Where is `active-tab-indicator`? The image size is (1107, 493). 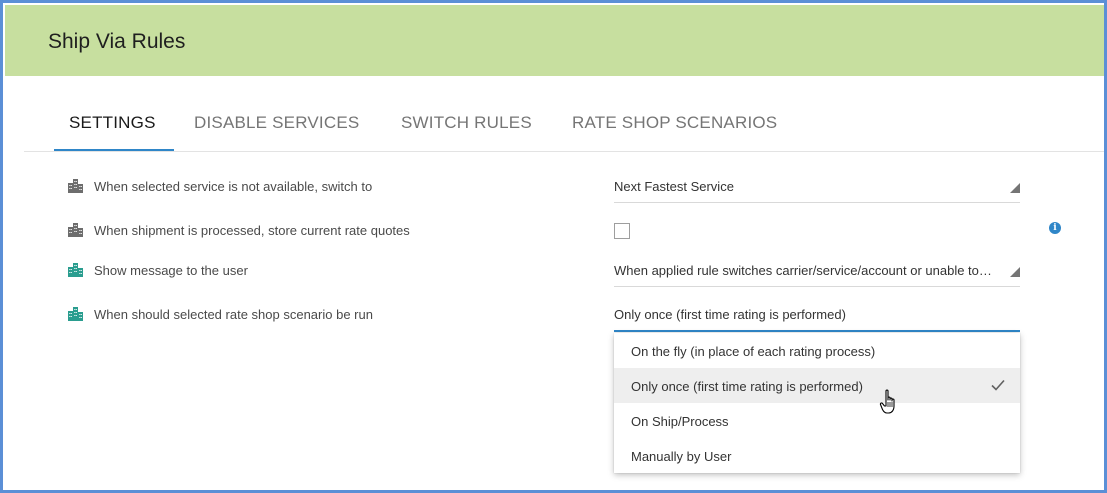 active-tab-indicator is located at coordinates (114, 150).